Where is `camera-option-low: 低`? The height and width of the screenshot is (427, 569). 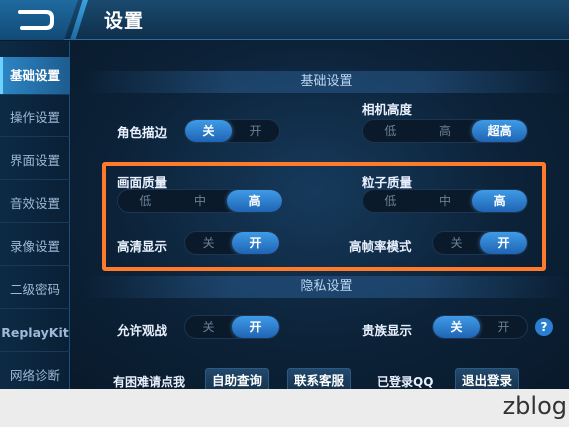 camera-option-low: 低 is located at coordinates (390, 131).